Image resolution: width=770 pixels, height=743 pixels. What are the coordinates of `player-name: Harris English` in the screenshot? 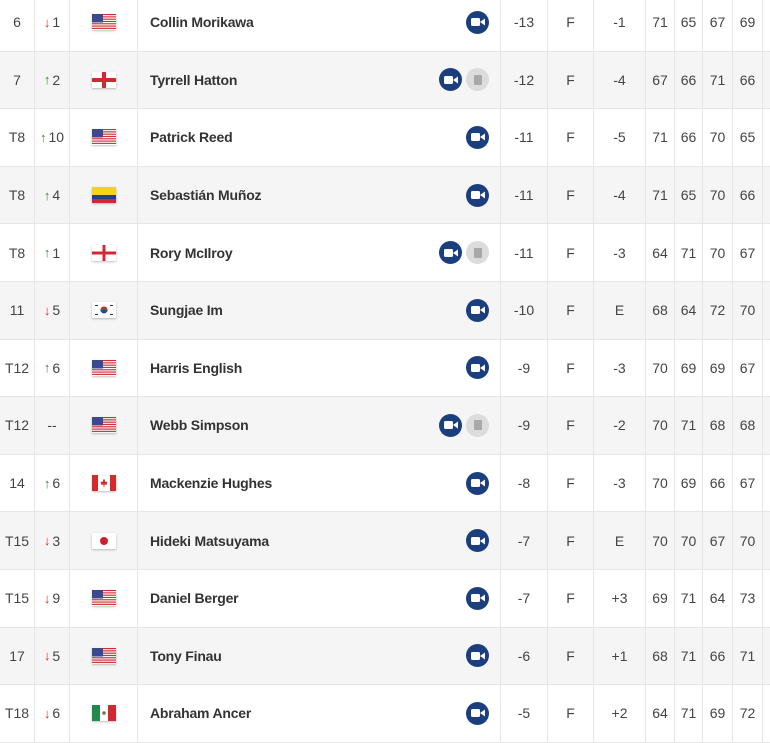 It's located at (196, 368).